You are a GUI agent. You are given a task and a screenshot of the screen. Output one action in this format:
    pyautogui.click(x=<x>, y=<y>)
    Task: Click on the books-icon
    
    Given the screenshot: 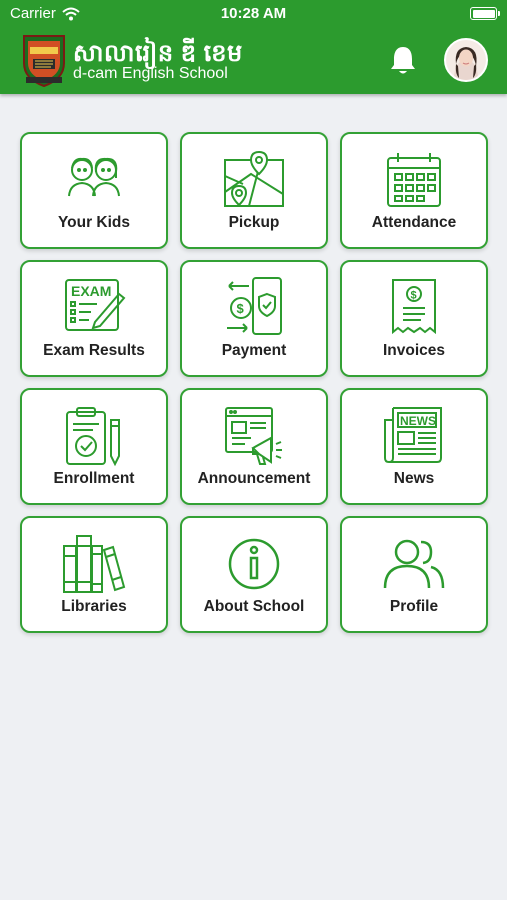 What is the action you would take?
    pyautogui.click(x=94, y=564)
    